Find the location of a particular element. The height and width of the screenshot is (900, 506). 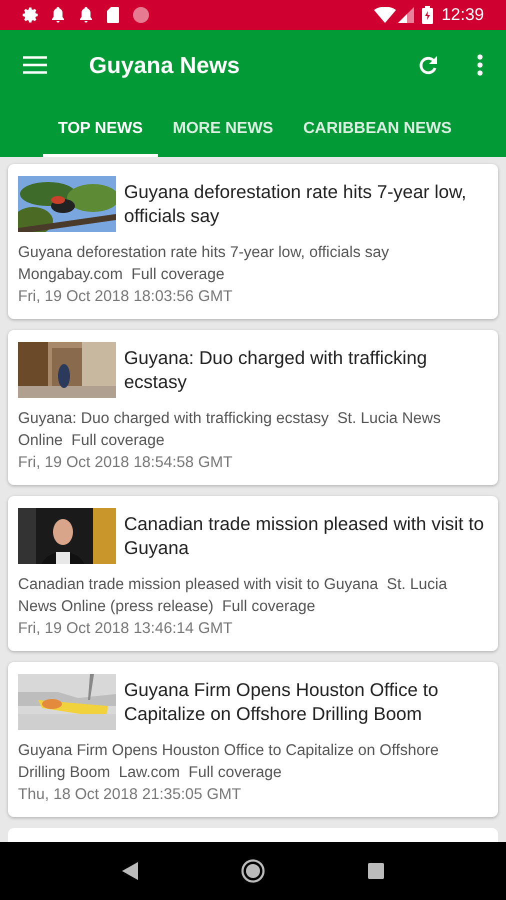

recents-icon is located at coordinates (376, 871).